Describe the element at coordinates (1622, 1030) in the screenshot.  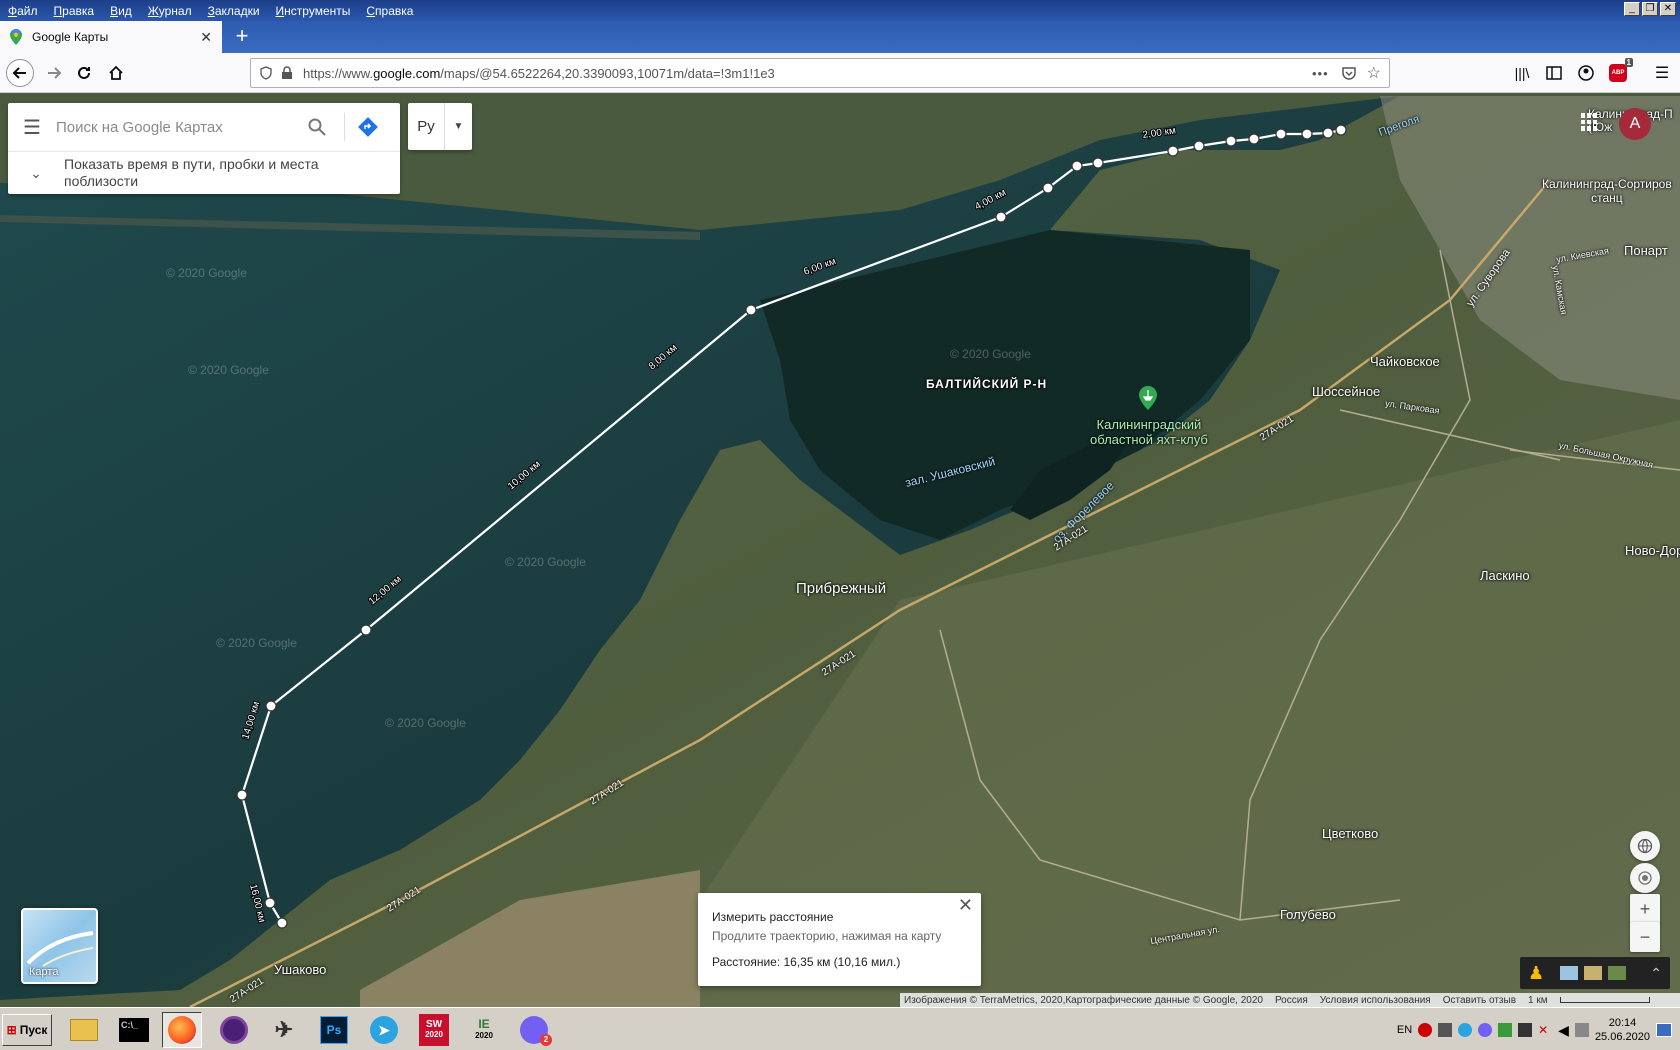
I see `clock: 20:14 25.06.2020` at that location.